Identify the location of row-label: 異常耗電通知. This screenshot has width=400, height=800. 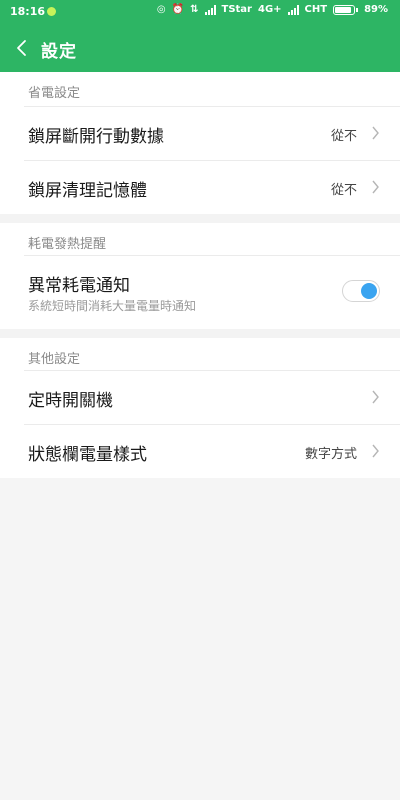
(79, 286).